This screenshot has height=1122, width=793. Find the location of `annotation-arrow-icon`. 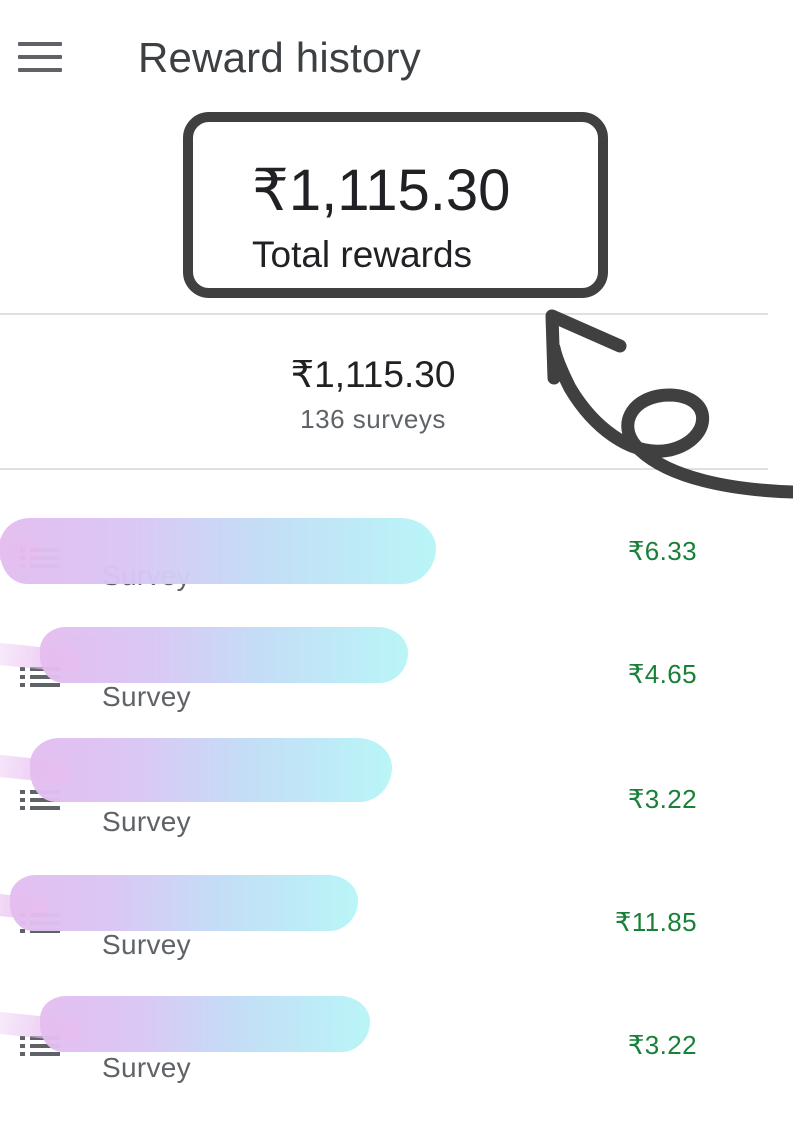

annotation-arrow-icon is located at coordinates (669, 404).